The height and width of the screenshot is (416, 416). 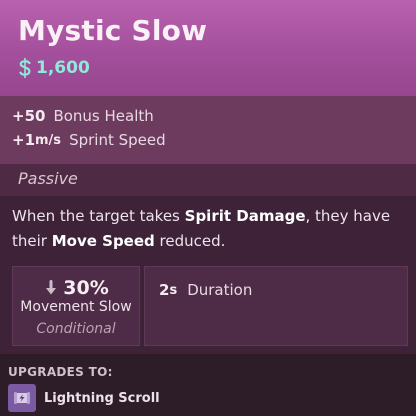 I want to click on passive-label: Passive, so click(x=48, y=178).